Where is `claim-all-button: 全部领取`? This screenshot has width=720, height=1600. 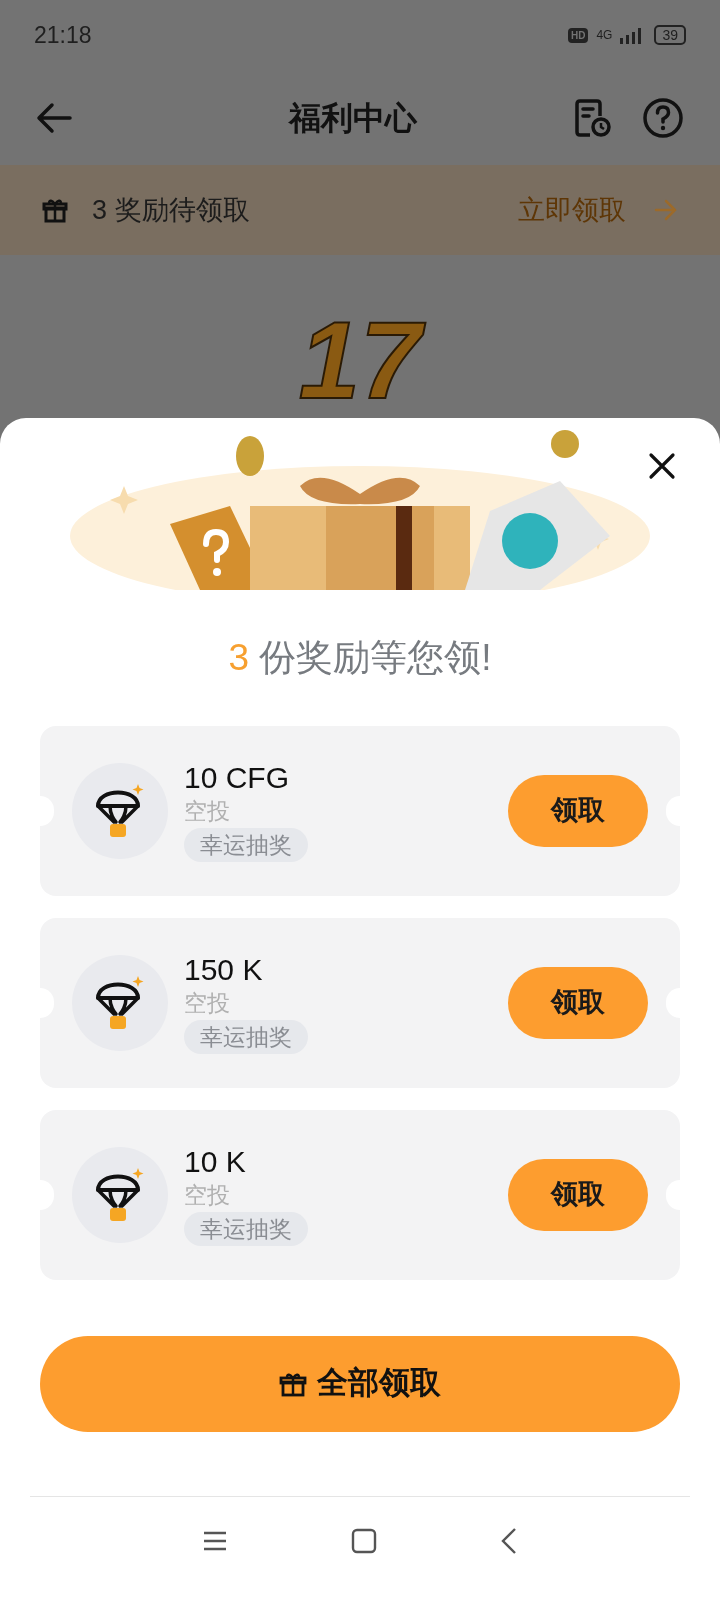
claim-all-button: 全部领取 is located at coordinates (360, 1383).